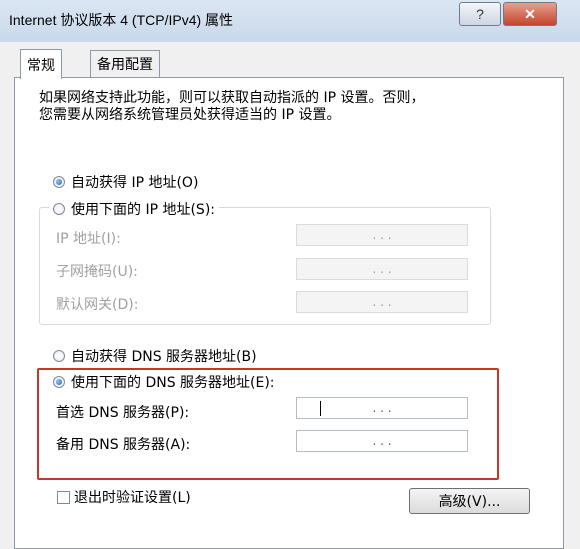 The image size is (580, 549). What do you see at coordinates (97, 272) in the screenshot?
I see `subnet-mask-label: 子网掩码(U):` at bounding box center [97, 272].